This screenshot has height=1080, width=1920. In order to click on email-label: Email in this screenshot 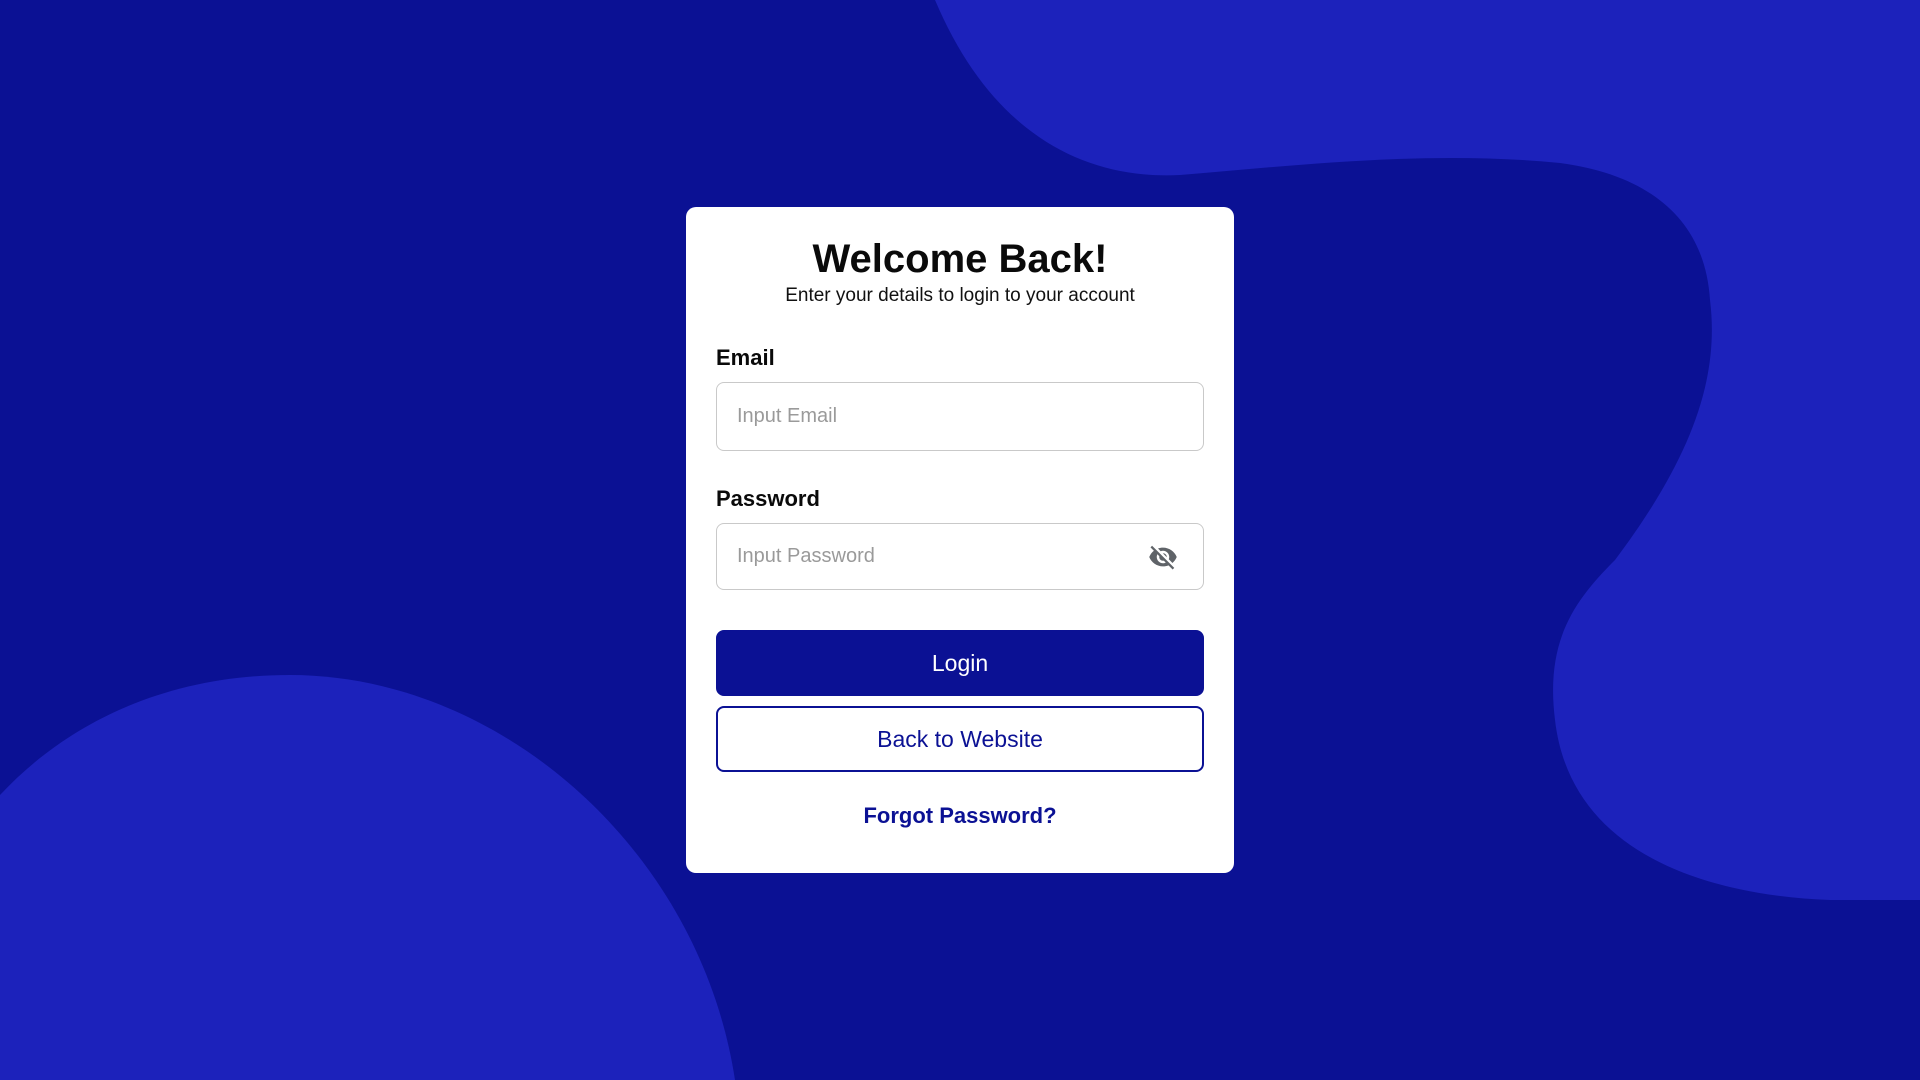, I will do `click(745, 357)`.